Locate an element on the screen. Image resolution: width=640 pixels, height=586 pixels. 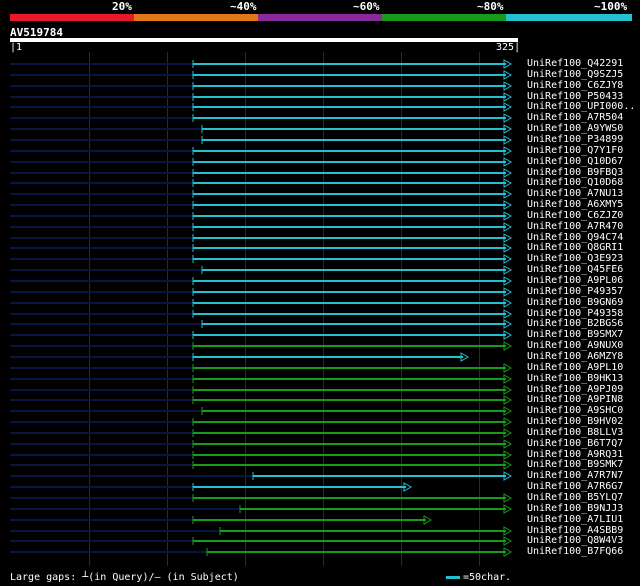
hit-name-link: UniRef100_B5YLQ7 is located at coordinates (575, 498).